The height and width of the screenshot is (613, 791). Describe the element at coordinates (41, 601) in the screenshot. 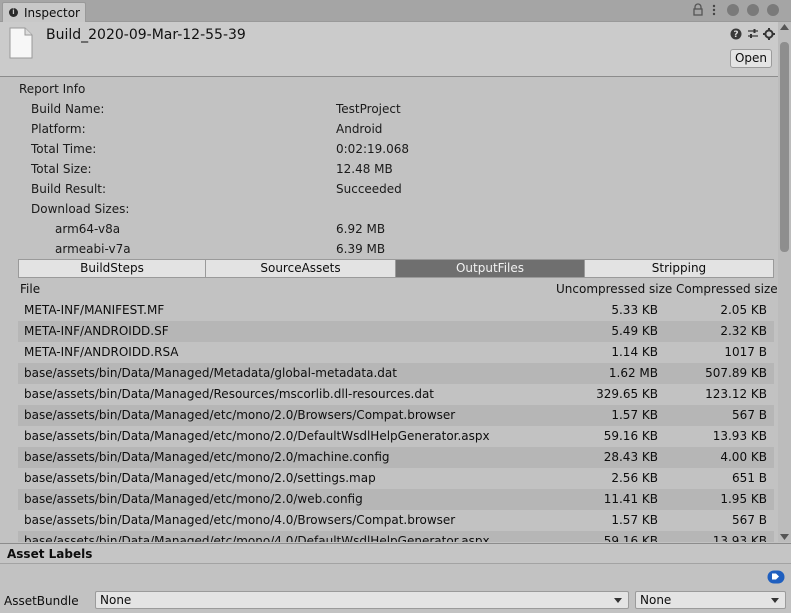

I see `assetbundle-label: AssetBundle` at that location.